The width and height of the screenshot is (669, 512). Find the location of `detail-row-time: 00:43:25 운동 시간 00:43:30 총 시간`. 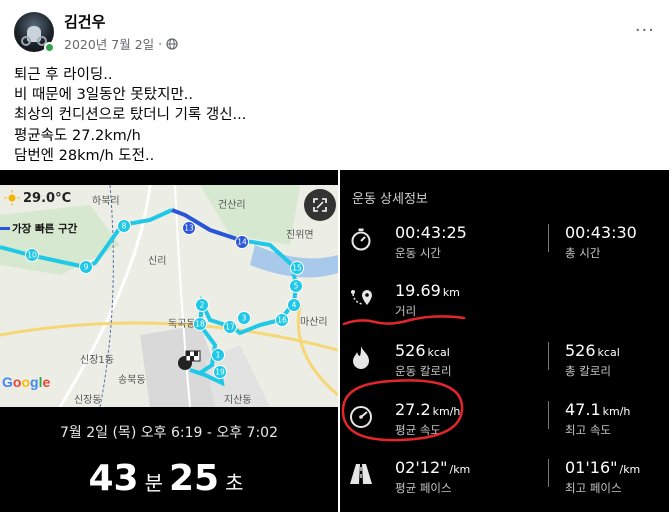

detail-row-time: 00:43:25 운동 시간 00:43:30 총 시간 is located at coordinates (504, 245).